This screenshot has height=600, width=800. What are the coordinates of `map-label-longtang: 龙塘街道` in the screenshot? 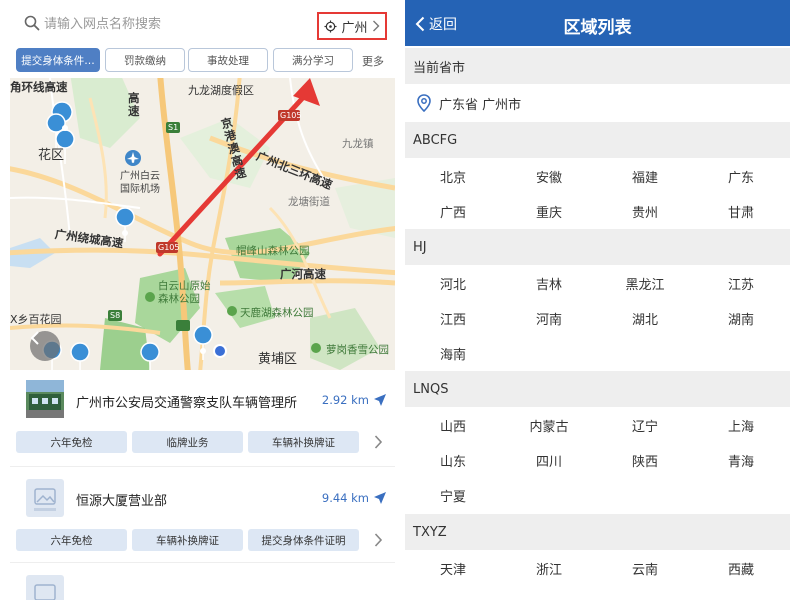 It's located at (309, 202).